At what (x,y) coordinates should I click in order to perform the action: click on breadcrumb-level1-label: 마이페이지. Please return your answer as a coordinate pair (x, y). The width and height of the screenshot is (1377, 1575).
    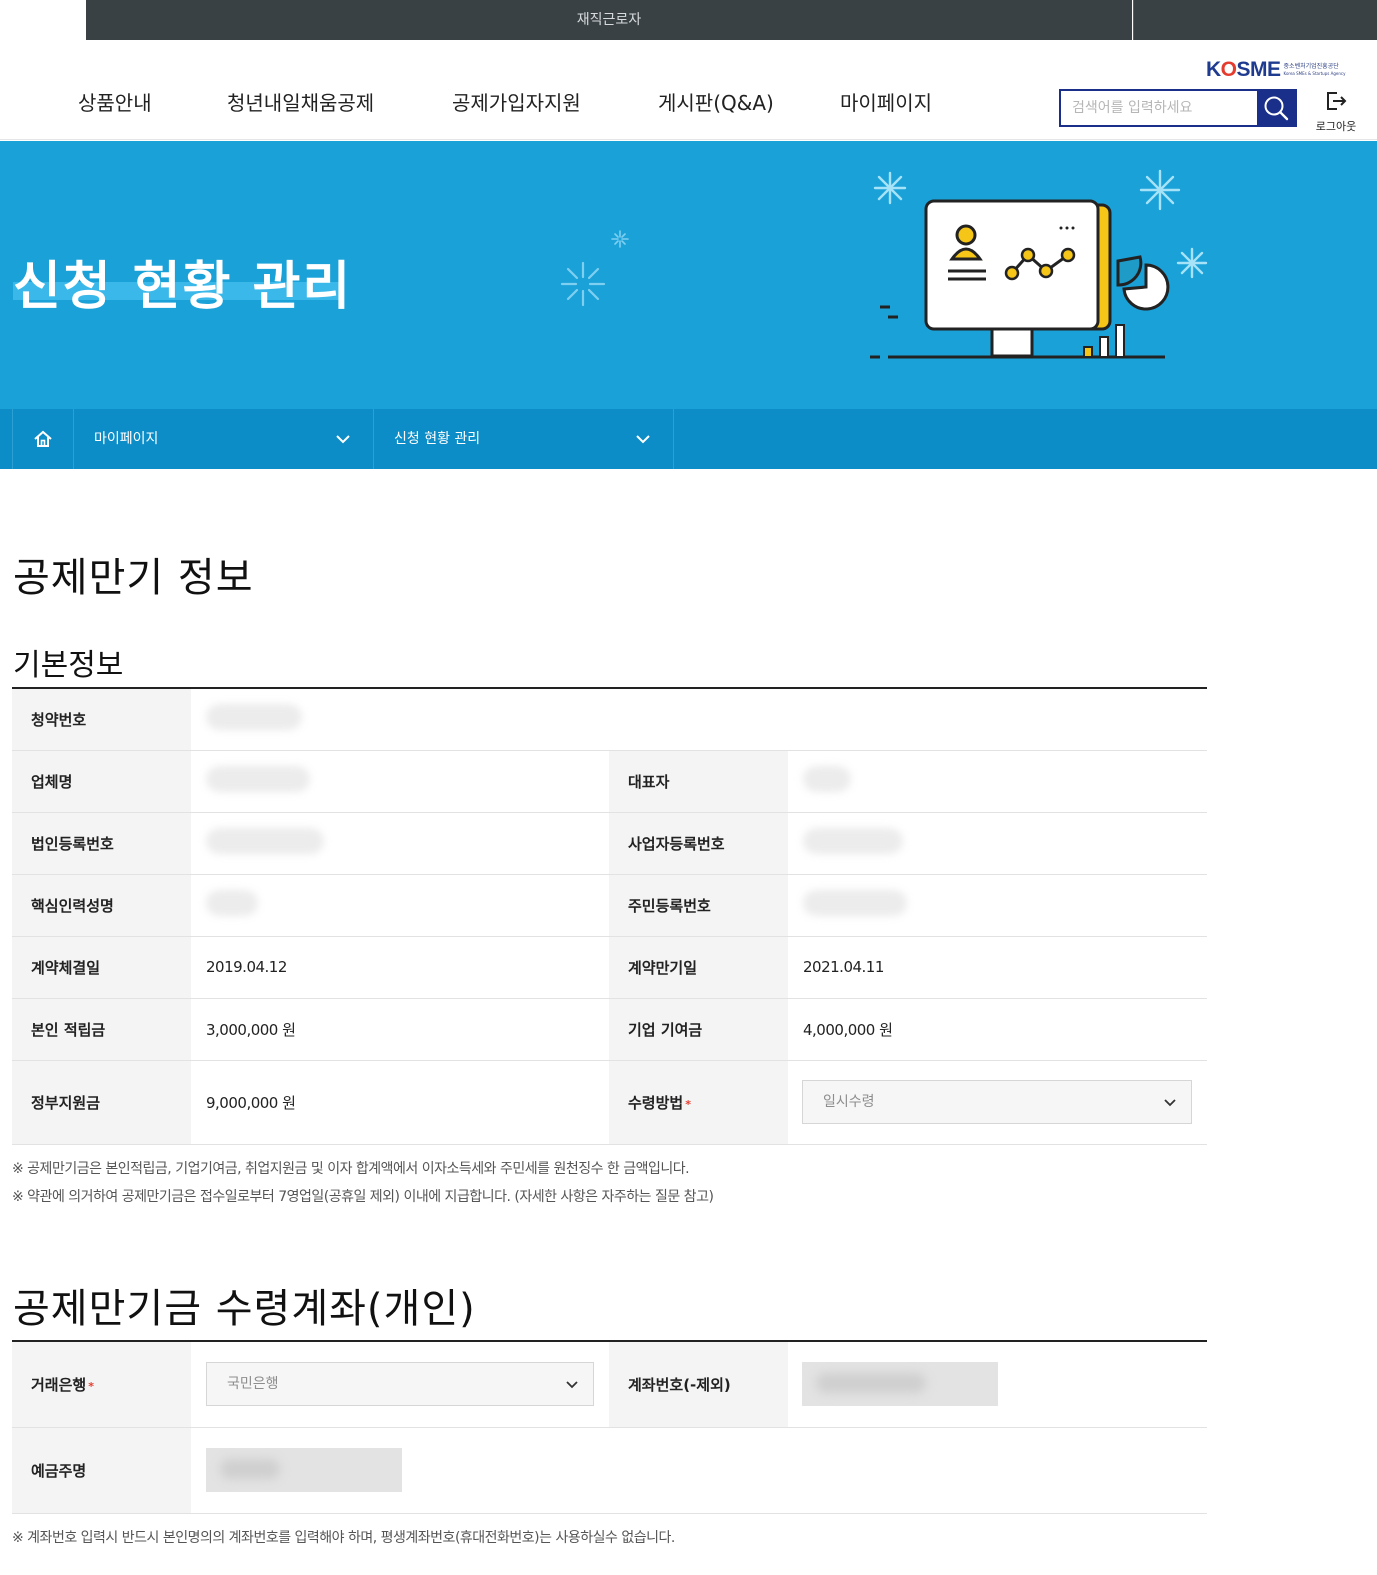
    Looking at the image, I should click on (126, 439).